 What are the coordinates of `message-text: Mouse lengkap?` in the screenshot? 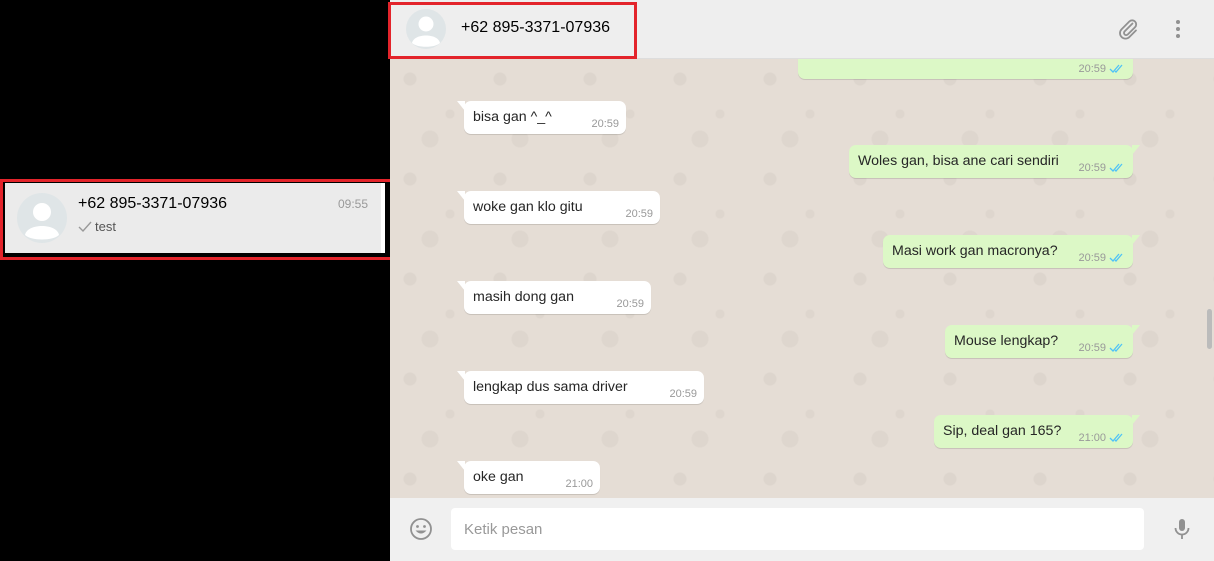 It's located at (1006, 341).